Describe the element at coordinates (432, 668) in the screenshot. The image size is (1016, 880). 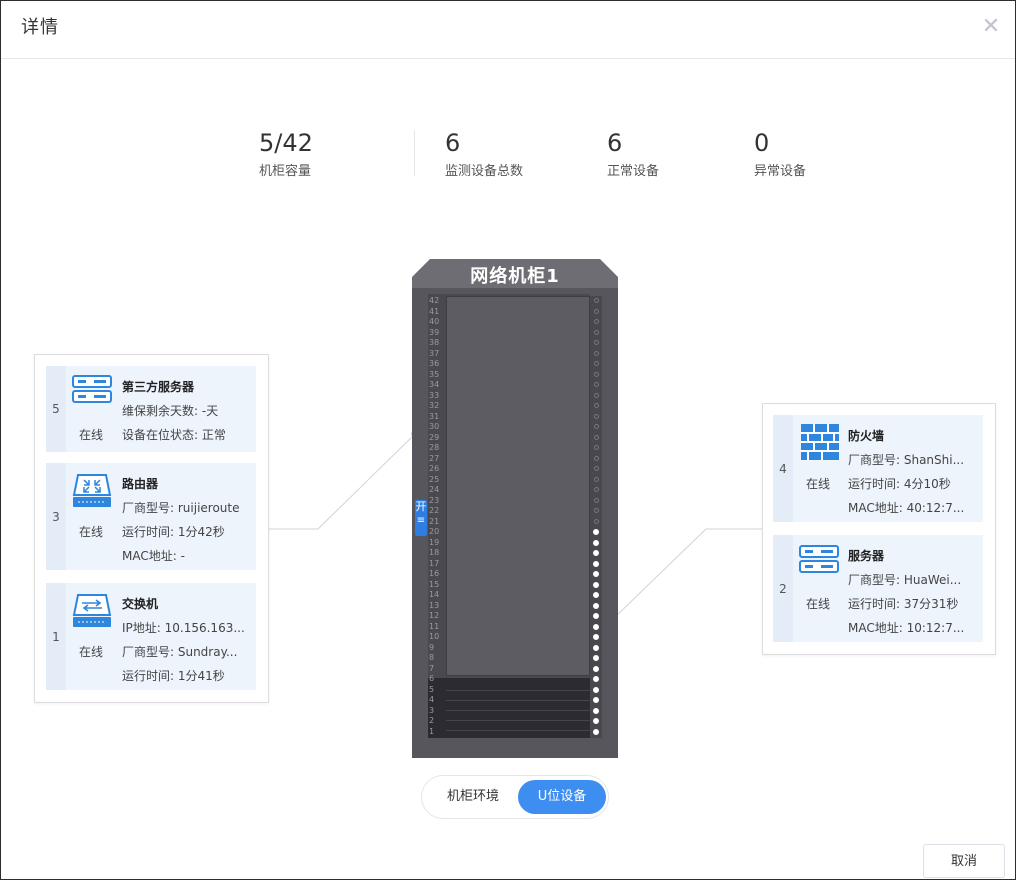
I see `u-number: 7` at that location.